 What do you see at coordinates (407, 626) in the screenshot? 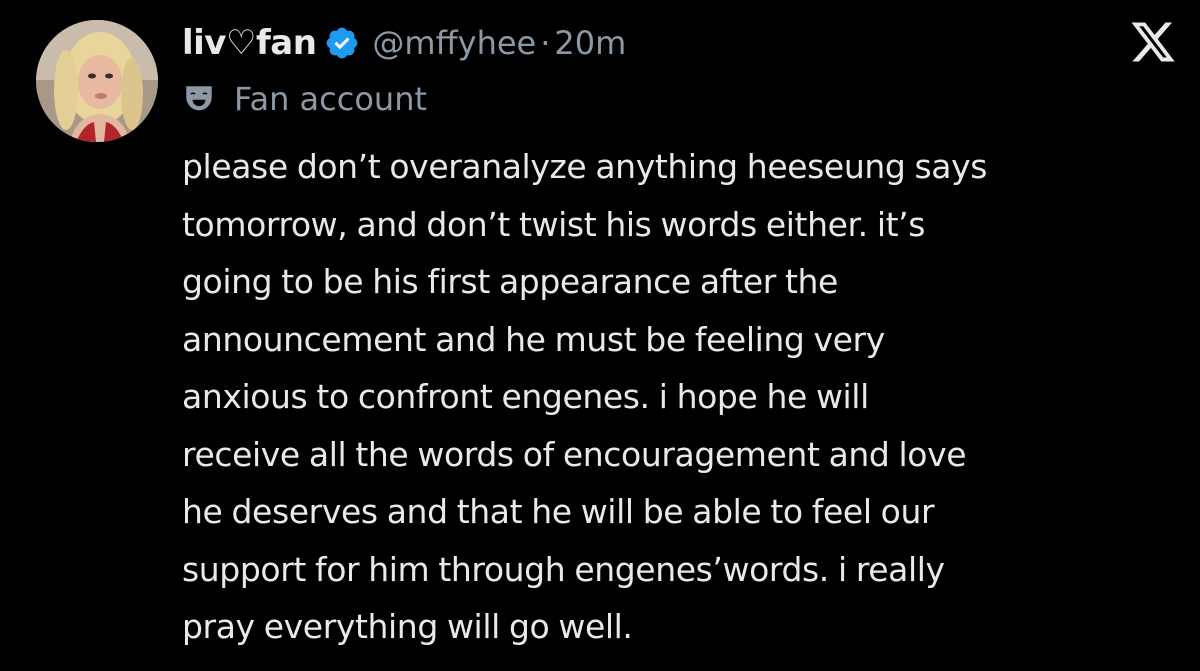
I see `tweet-text-line: pray everything will go well.` at bounding box center [407, 626].